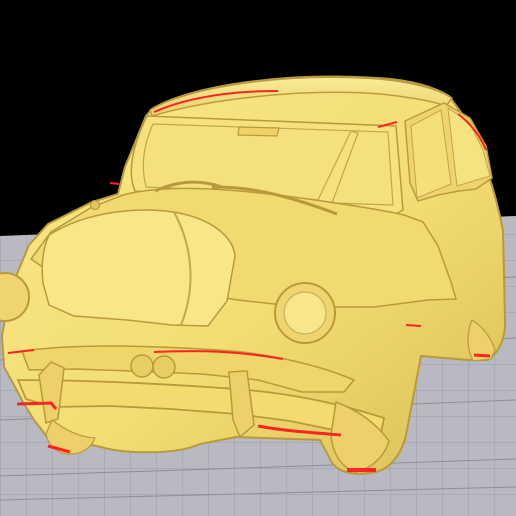  I want to click on rear-view-mirror, so click(258, 131).